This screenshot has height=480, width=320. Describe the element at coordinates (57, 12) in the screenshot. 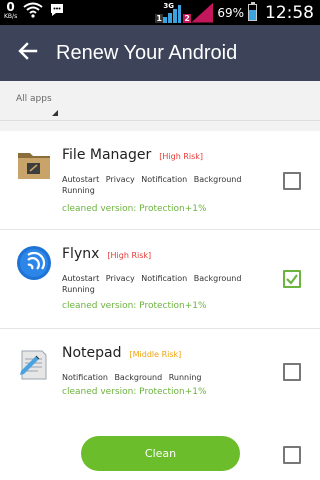

I see `chat-icon` at that location.